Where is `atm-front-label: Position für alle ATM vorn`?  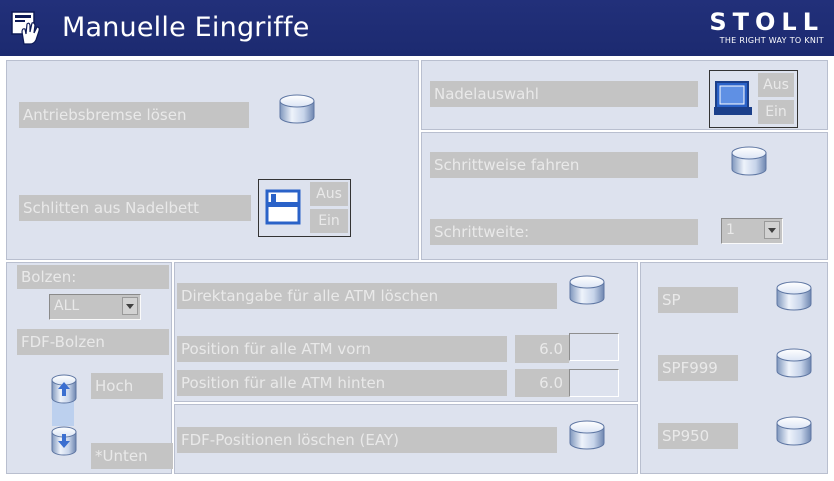
atm-front-label: Position für alle ATM vorn is located at coordinates (342, 349).